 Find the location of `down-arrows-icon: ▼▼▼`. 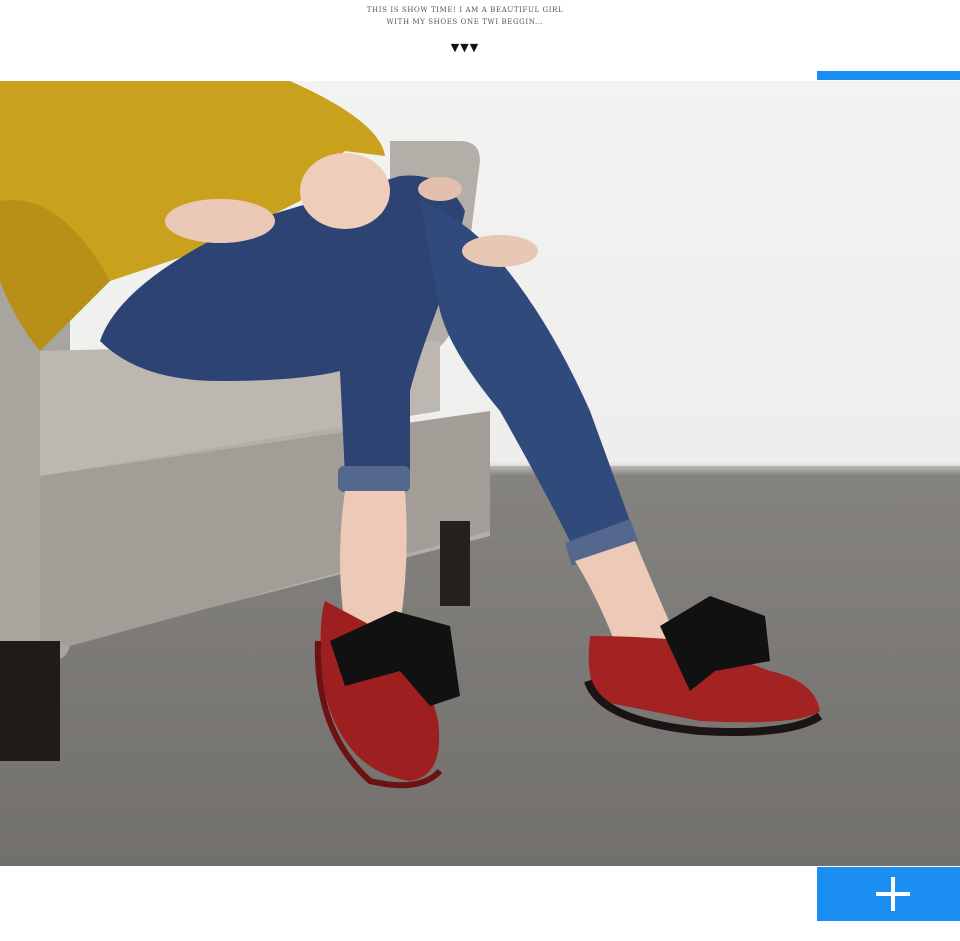

down-arrows-icon: ▼▼▼ is located at coordinates (465, 47).